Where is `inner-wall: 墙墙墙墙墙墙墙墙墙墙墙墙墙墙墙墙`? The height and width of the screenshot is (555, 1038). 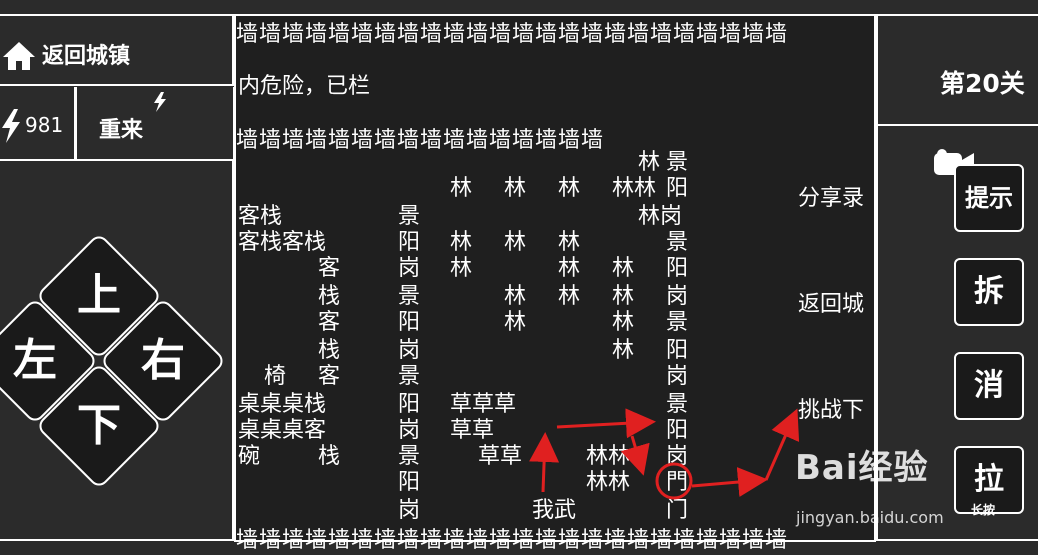
inner-wall: 墙墙墙墙墙墙墙墙墙墙墙墙墙墙墙墙 is located at coordinates (420, 140).